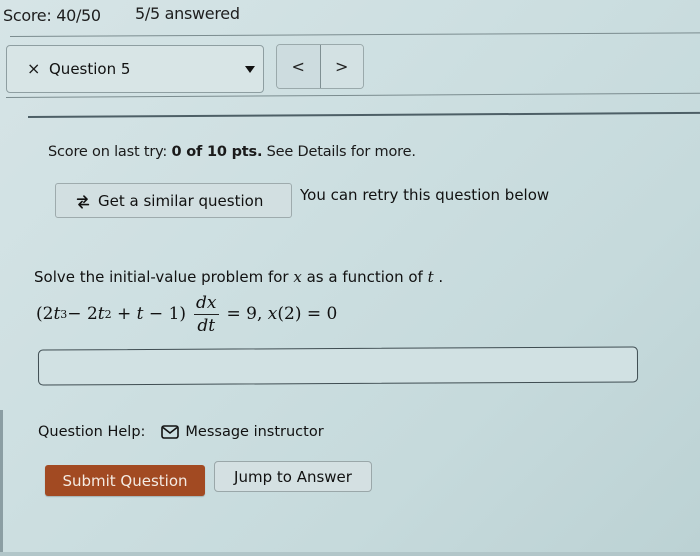  Describe the element at coordinates (363, 114) in the screenshot. I see `question-panel-border` at that location.